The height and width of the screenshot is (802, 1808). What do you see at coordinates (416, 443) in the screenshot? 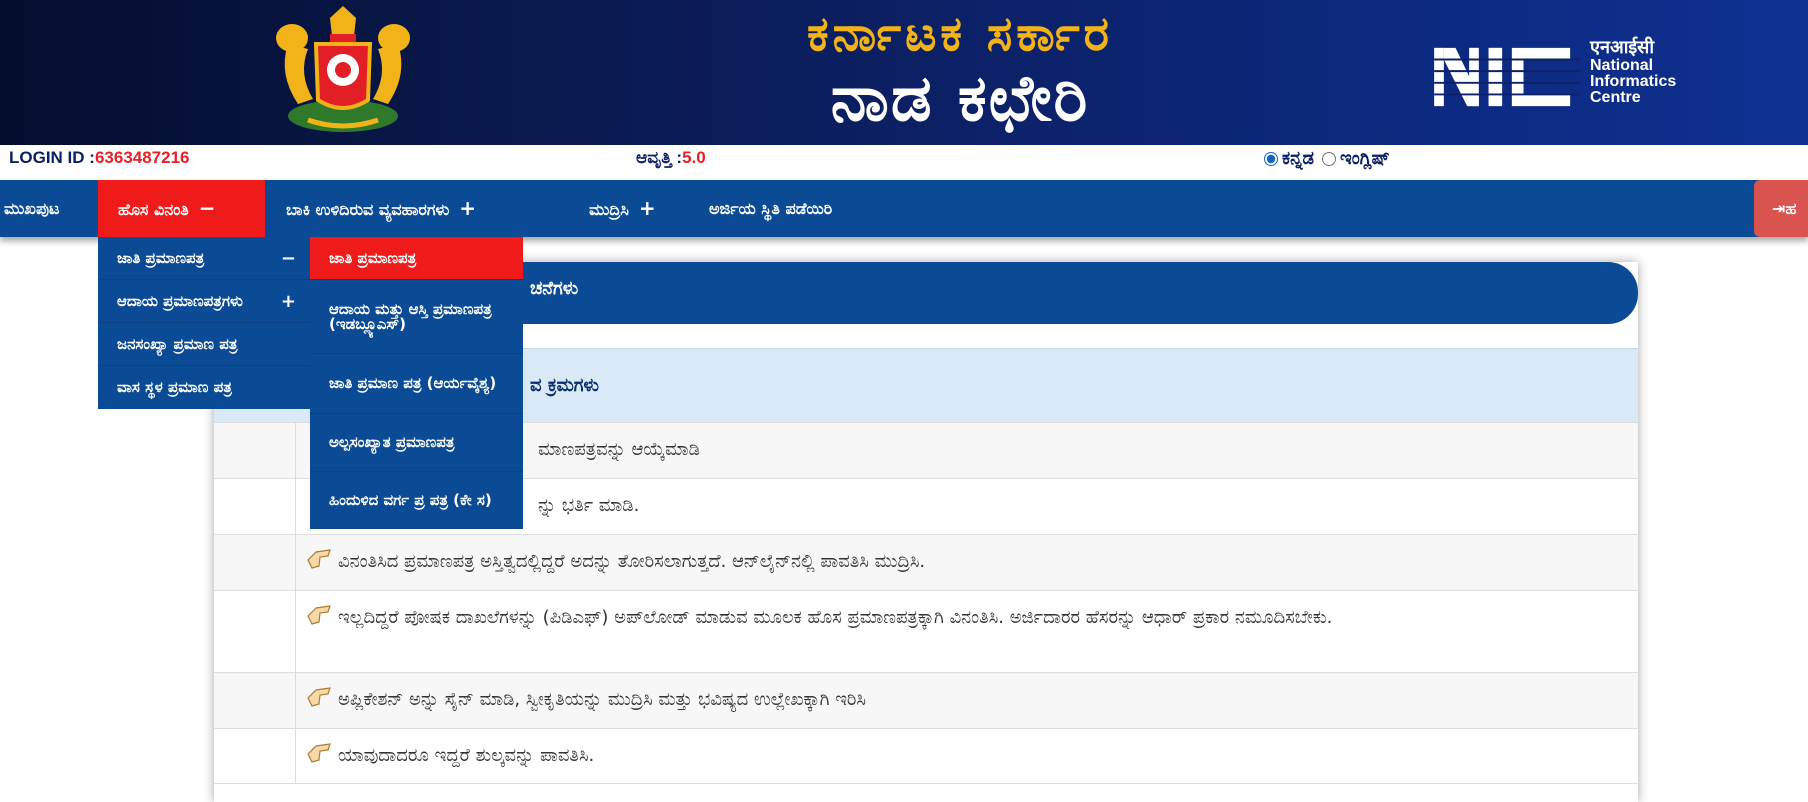
I see `submenu-item-minority-certificate: ಅಲ್ಪಸಂಖ್ಯಾತ ಪ್ರಮಾಣಪತ್ರ` at bounding box center [416, 443].